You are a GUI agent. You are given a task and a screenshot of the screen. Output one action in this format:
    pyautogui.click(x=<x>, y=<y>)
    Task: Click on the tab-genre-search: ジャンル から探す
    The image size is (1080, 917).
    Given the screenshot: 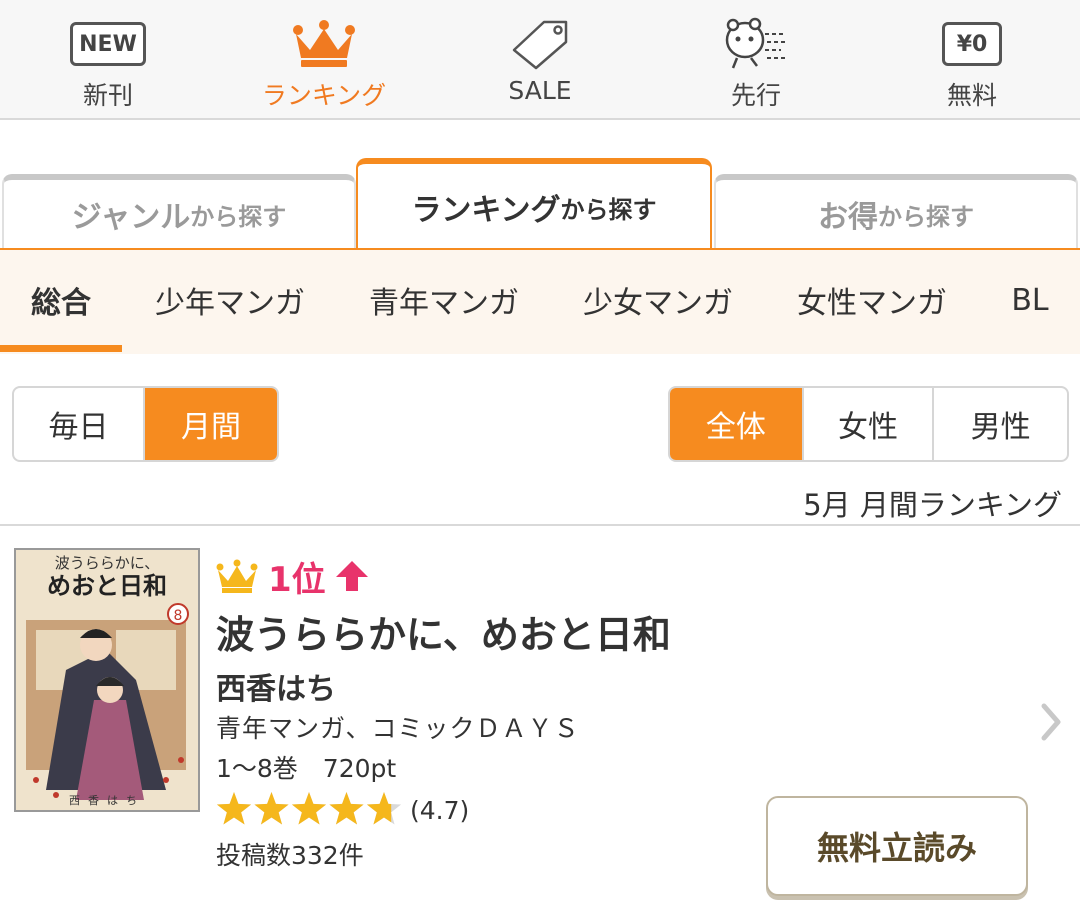 What is the action you would take?
    pyautogui.click(x=179, y=211)
    